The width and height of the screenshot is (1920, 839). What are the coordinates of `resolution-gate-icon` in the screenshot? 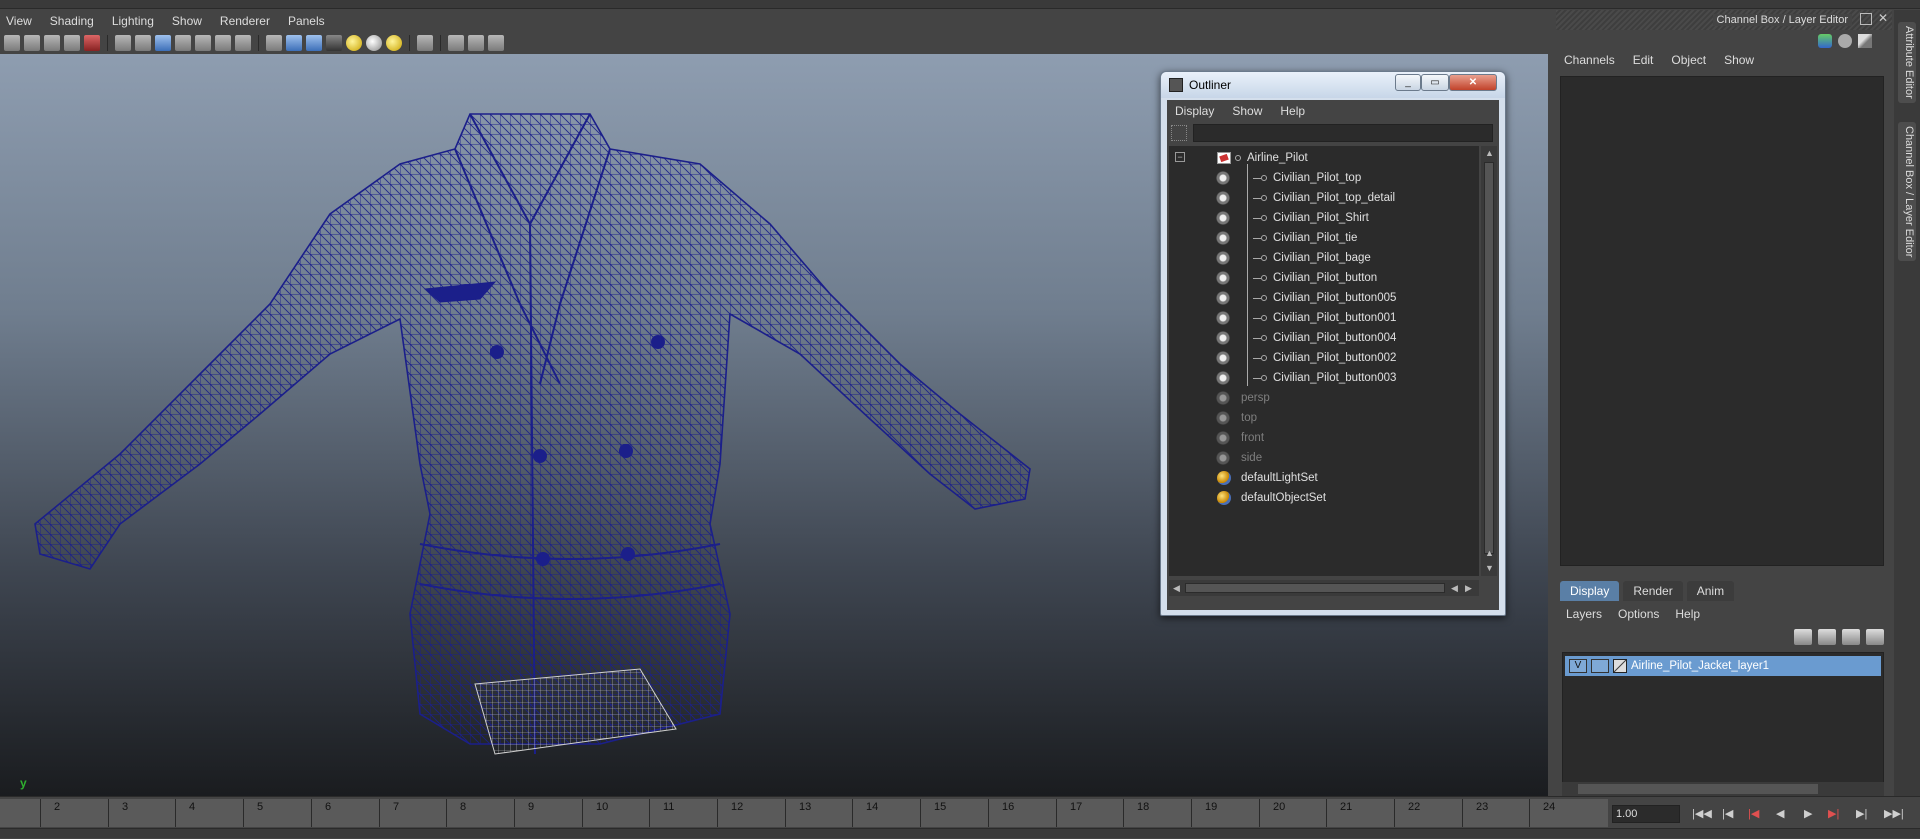 It's located at (163, 43).